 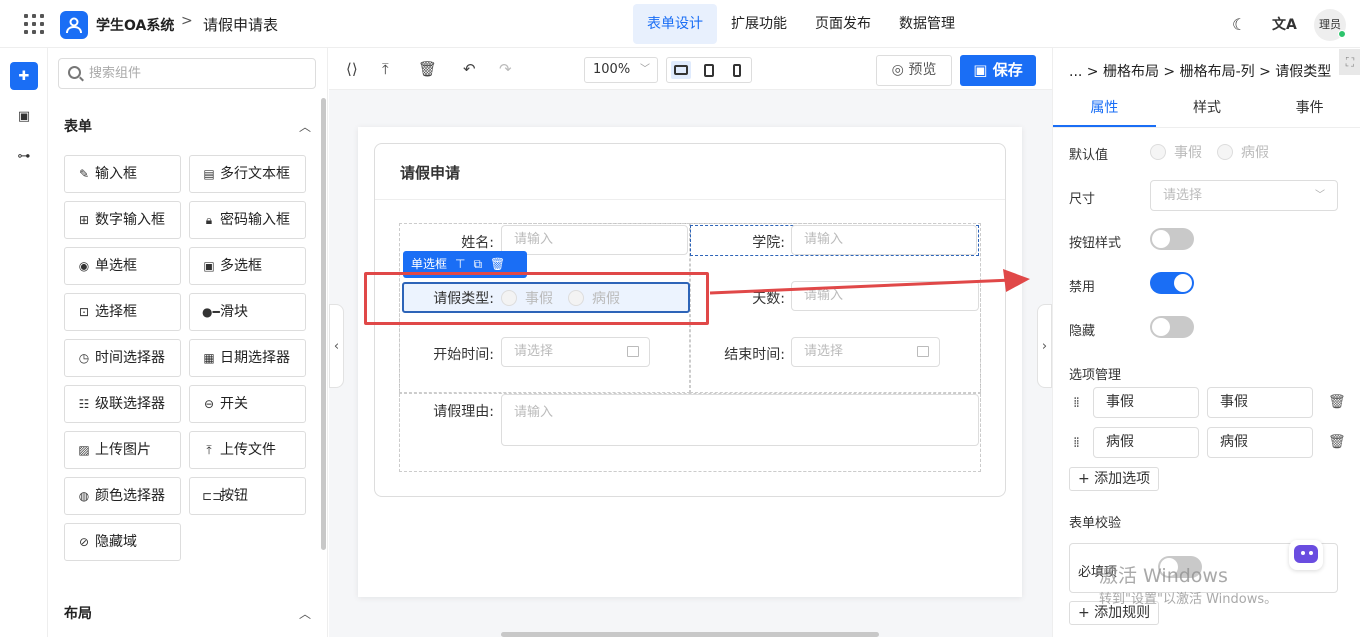 I want to click on windows-activation-watermark: 激活 Windows, so click(x=1163, y=576).